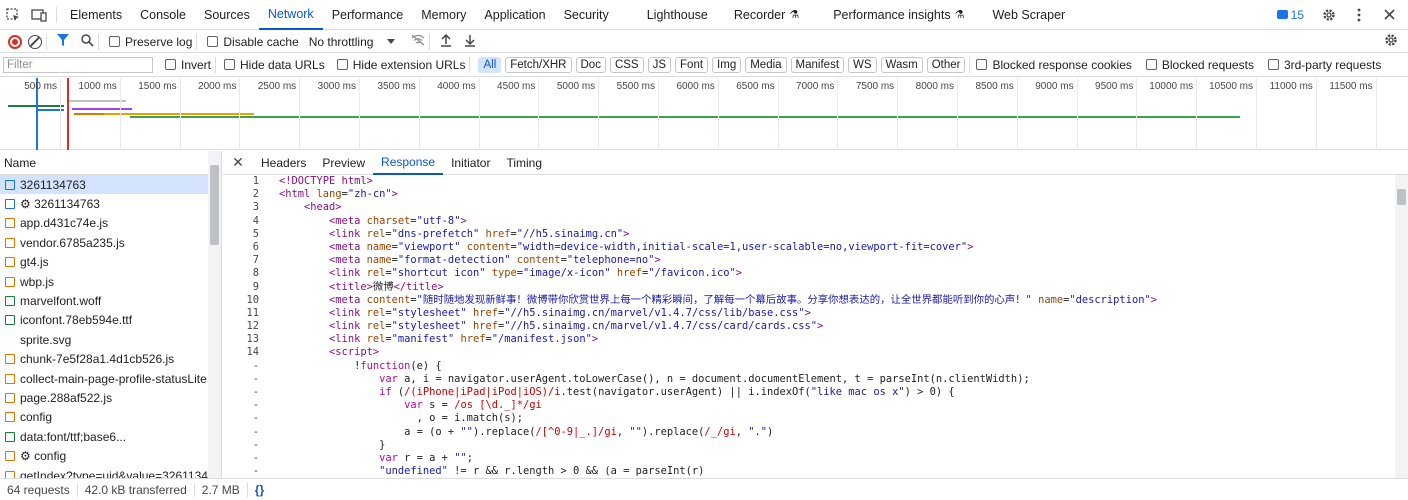  Describe the element at coordinates (274, 65) in the screenshot. I see `hide-data-urls-checkbox: Hide data URLs` at that location.